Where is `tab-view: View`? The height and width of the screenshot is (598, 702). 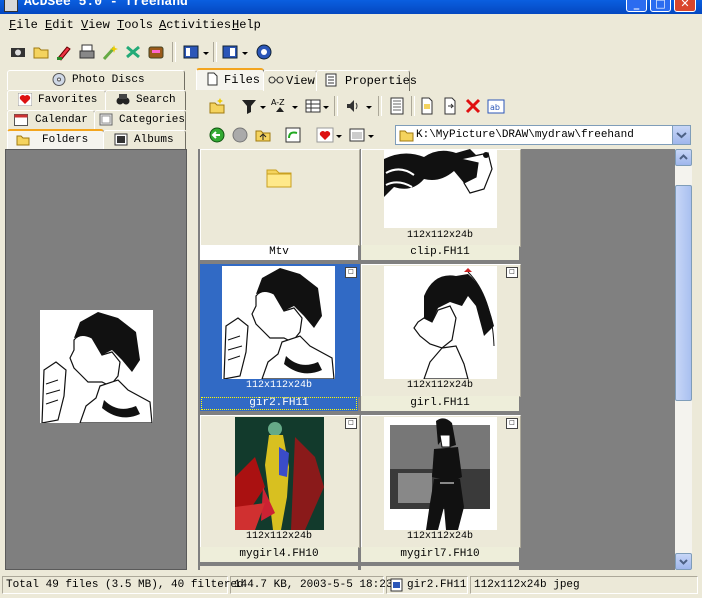
tab-view: View is located at coordinates (290, 80).